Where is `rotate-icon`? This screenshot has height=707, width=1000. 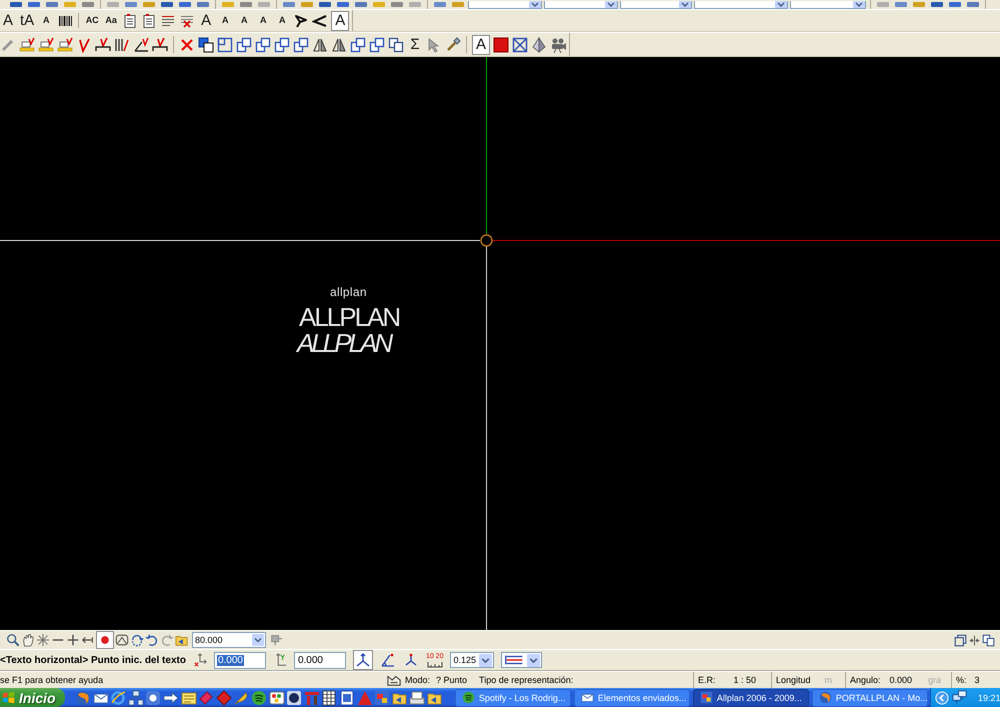 rotate-icon is located at coordinates (137, 640).